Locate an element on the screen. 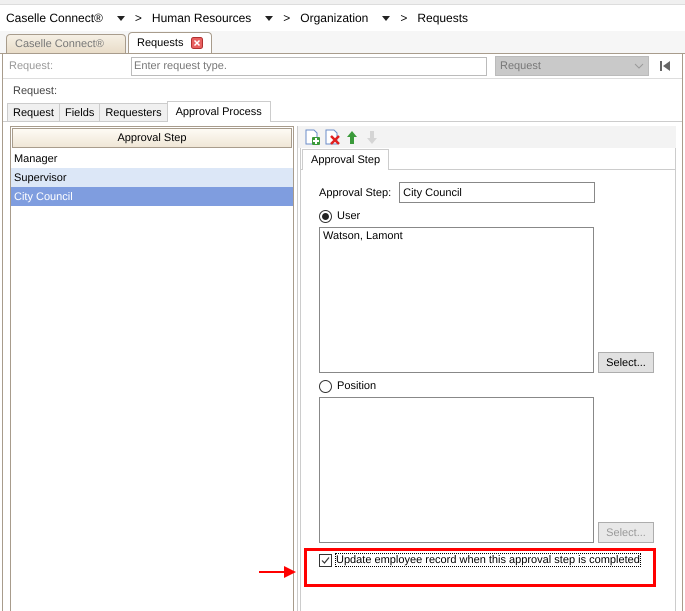  up-arrow-icon is located at coordinates (352, 137).